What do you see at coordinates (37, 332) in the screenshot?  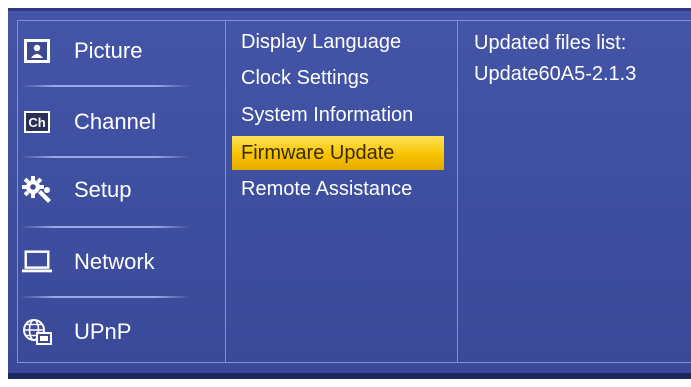 I see `upnp-globe-icon` at bounding box center [37, 332].